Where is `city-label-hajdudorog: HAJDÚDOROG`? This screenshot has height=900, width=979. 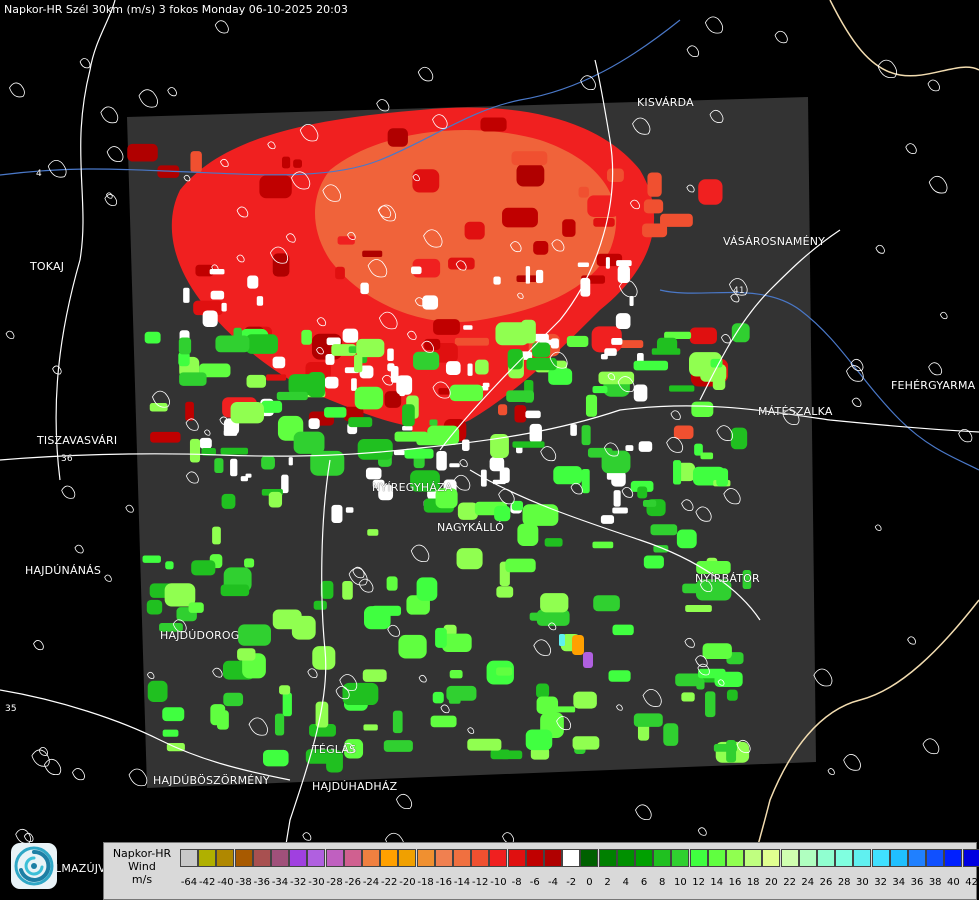 city-label-hajdudorog: HAJDÚDOROG is located at coordinates (200, 635).